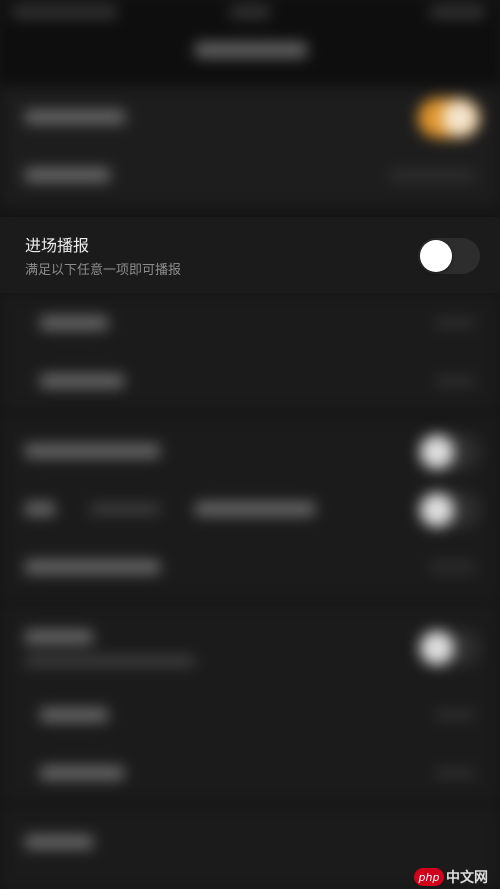 The width and height of the screenshot is (500, 889). I want to click on watermark: php 中文网, so click(451, 877).